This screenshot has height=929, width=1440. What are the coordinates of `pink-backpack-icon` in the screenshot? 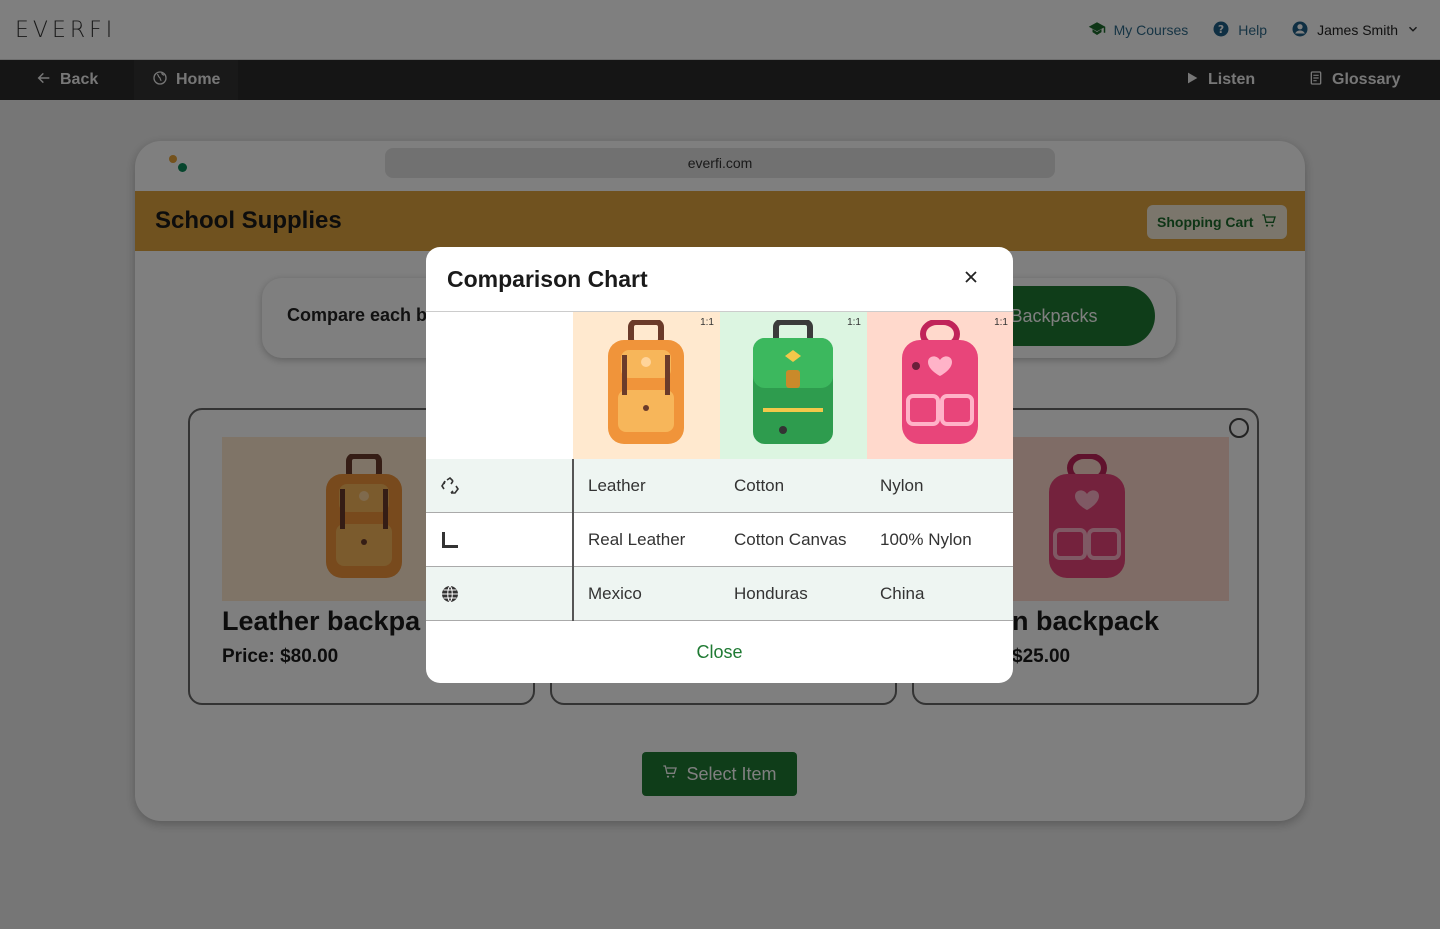 It's located at (940, 382).